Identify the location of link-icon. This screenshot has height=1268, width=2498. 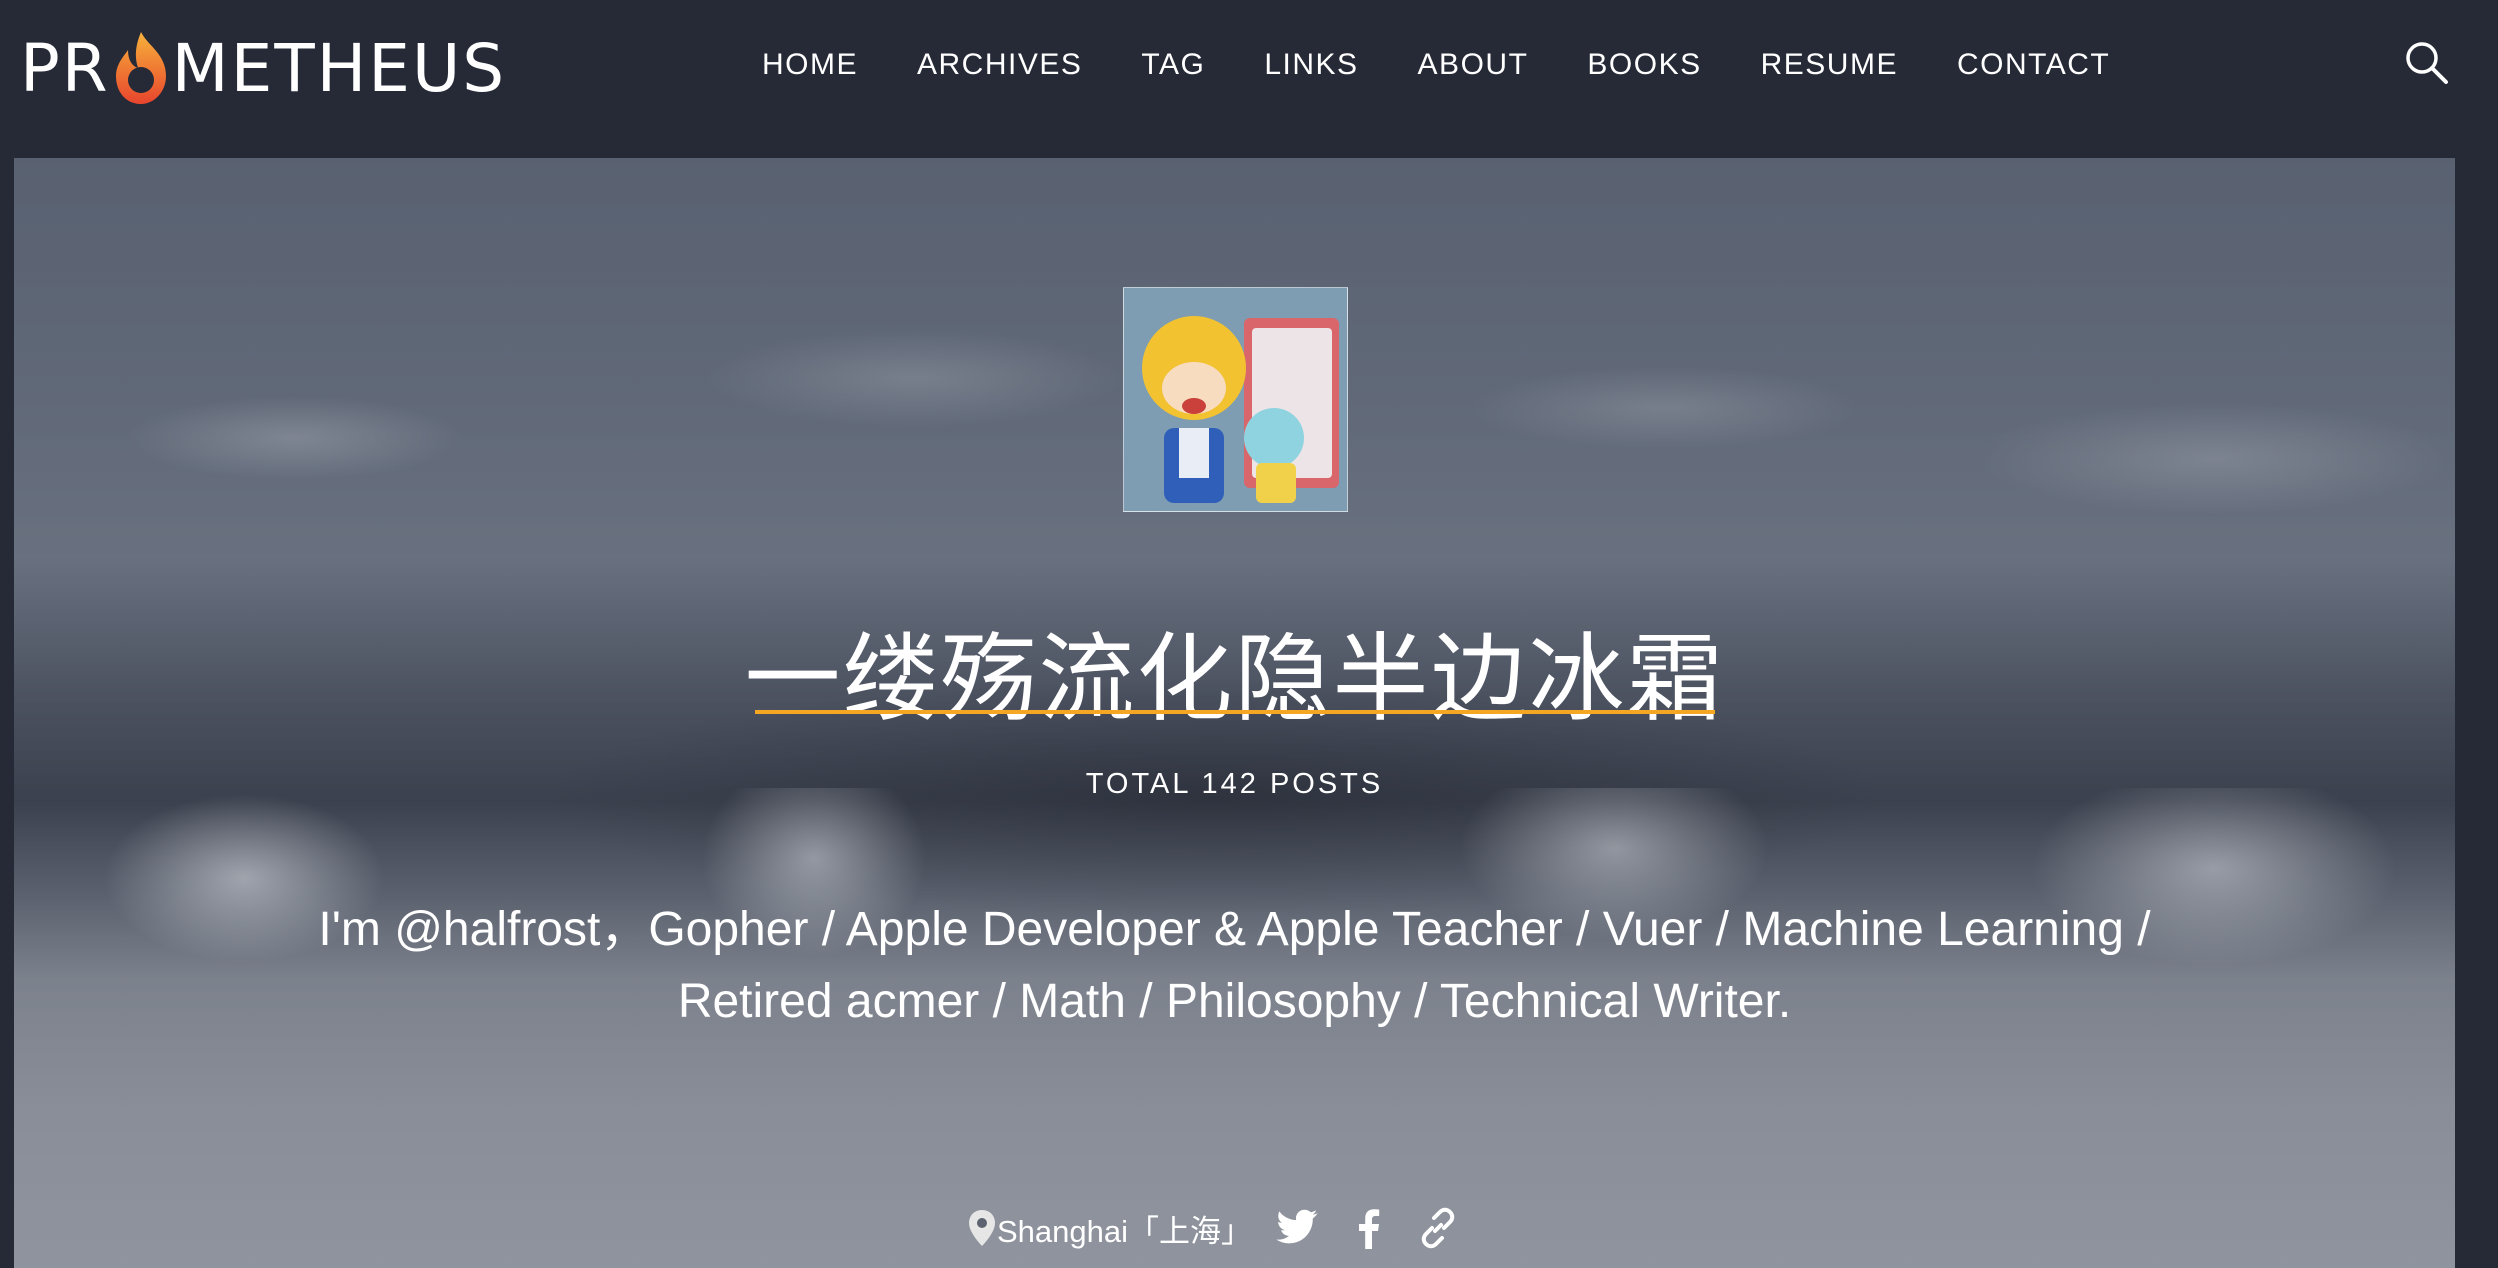
(1438, 1228).